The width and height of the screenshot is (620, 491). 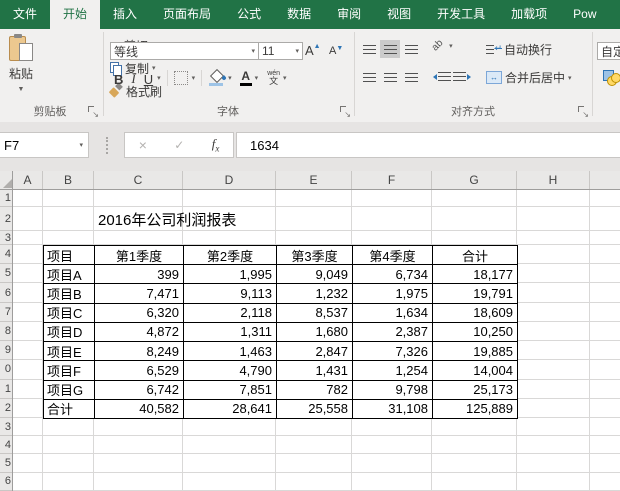 What do you see at coordinates (315, 352) in the screenshot?
I see `cell-E9: 2,847` at bounding box center [315, 352].